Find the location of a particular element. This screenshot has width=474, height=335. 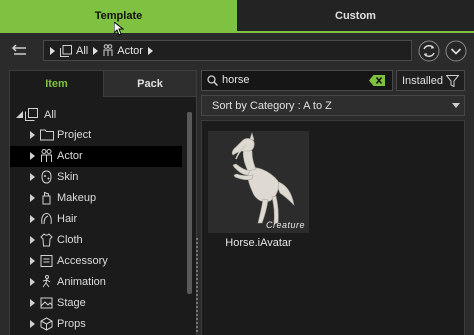

search-field: horse is located at coordinates (297, 80).